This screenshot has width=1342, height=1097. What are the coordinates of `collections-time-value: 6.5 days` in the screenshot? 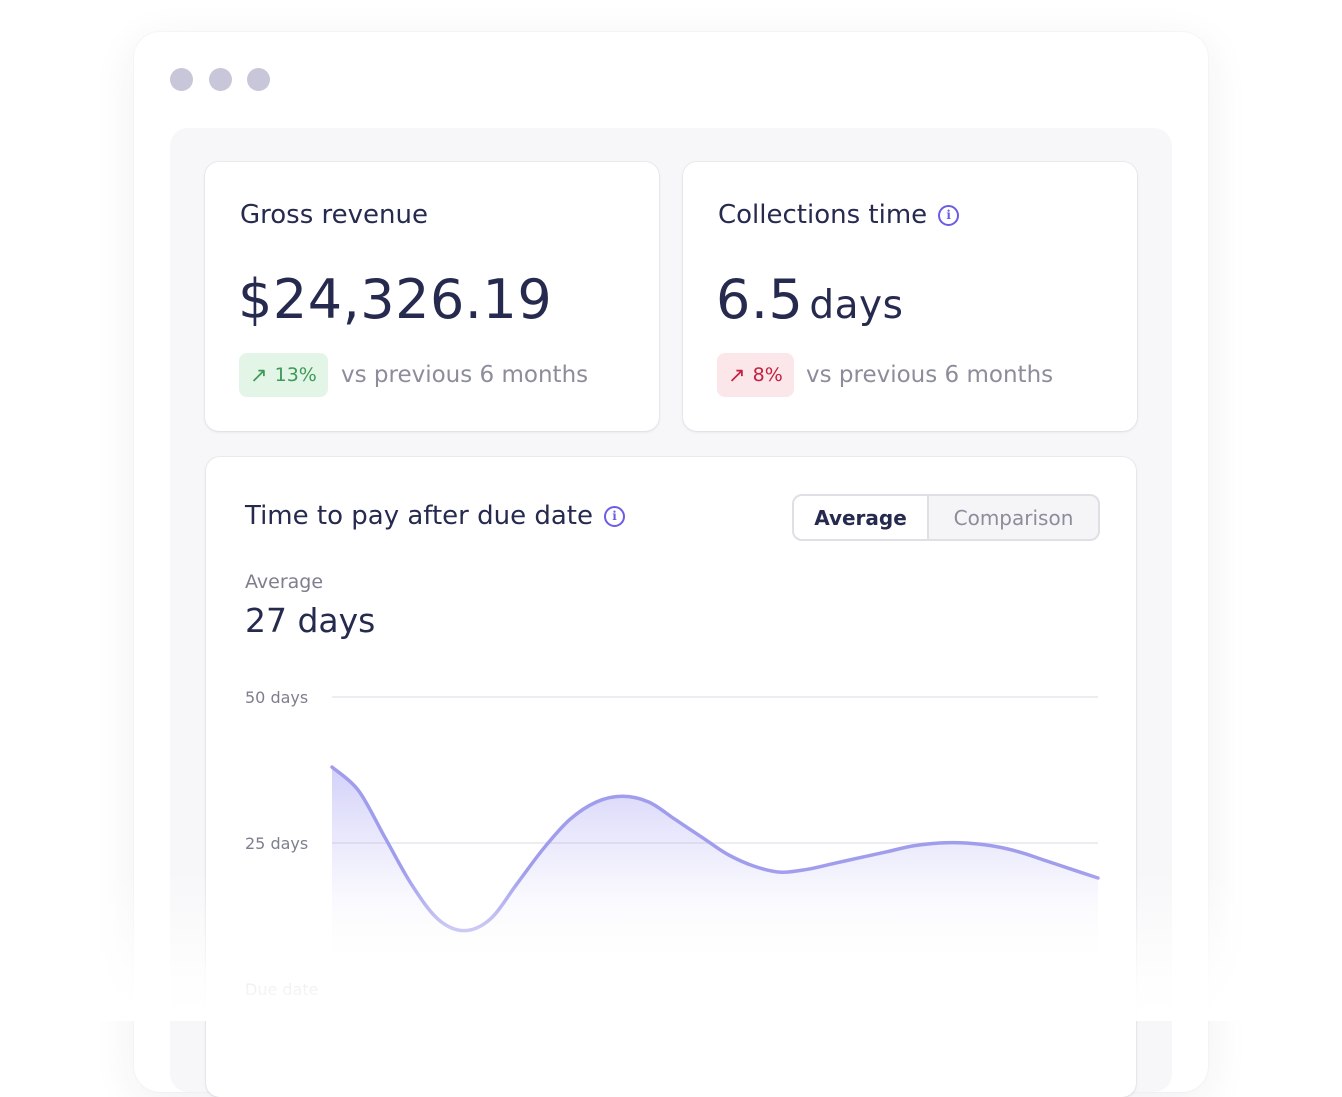 It's located at (809, 299).